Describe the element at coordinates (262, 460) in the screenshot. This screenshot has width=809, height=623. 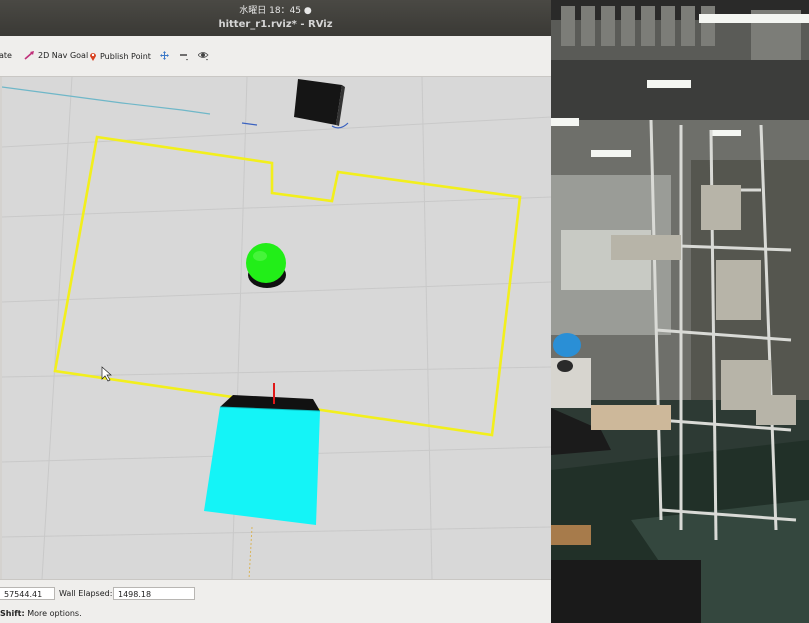
I see `robot-cube` at that location.